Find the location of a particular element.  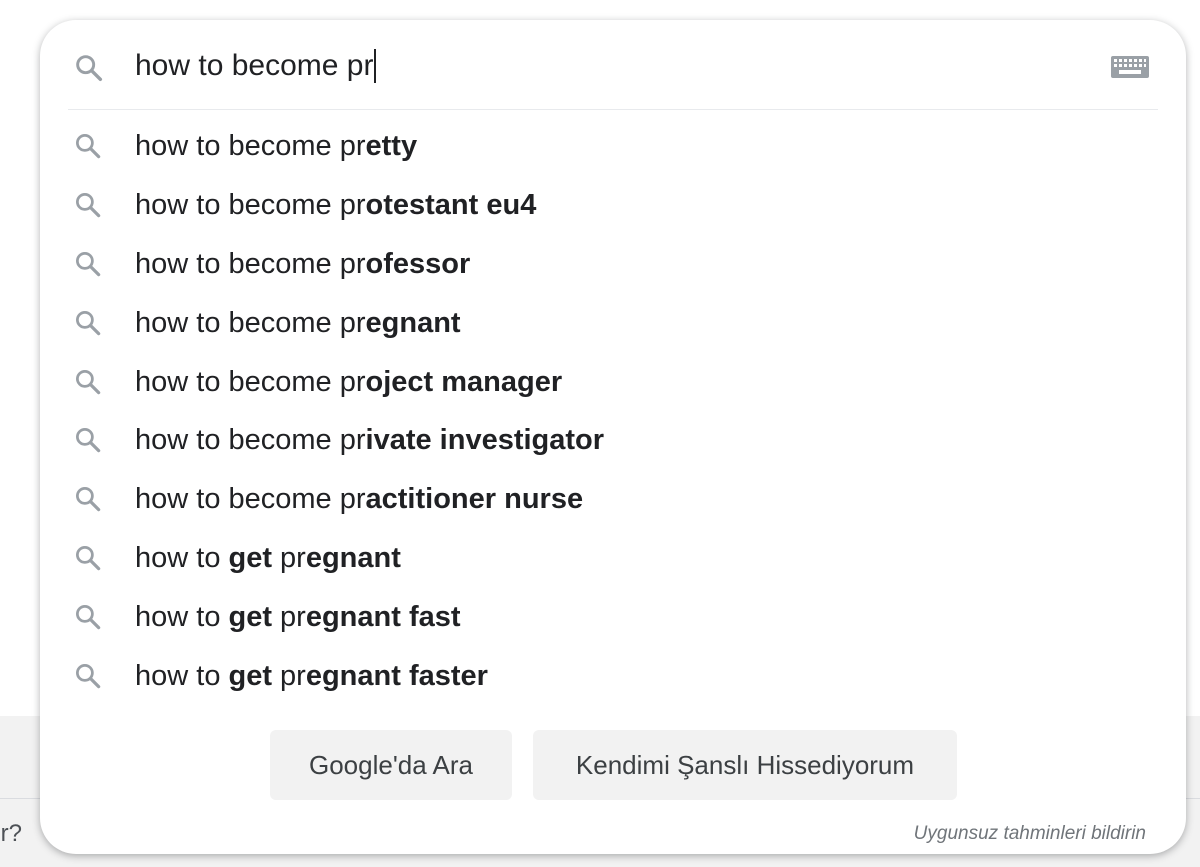

suggestion-text: how to become pr ofessor is located at coordinates (302, 264).